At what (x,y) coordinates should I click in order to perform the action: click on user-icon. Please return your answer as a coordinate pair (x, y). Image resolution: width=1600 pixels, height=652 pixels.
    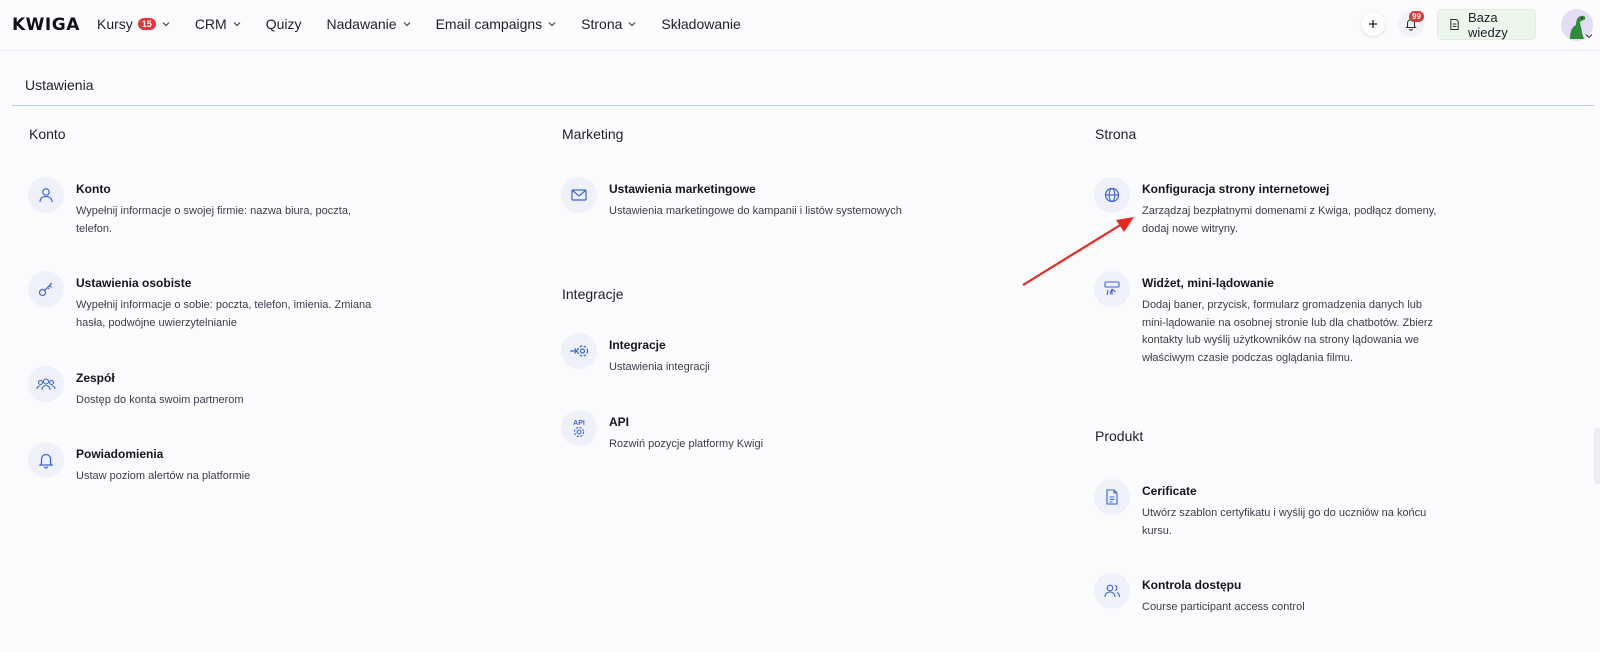
    Looking at the image, I should click on (46, 195).